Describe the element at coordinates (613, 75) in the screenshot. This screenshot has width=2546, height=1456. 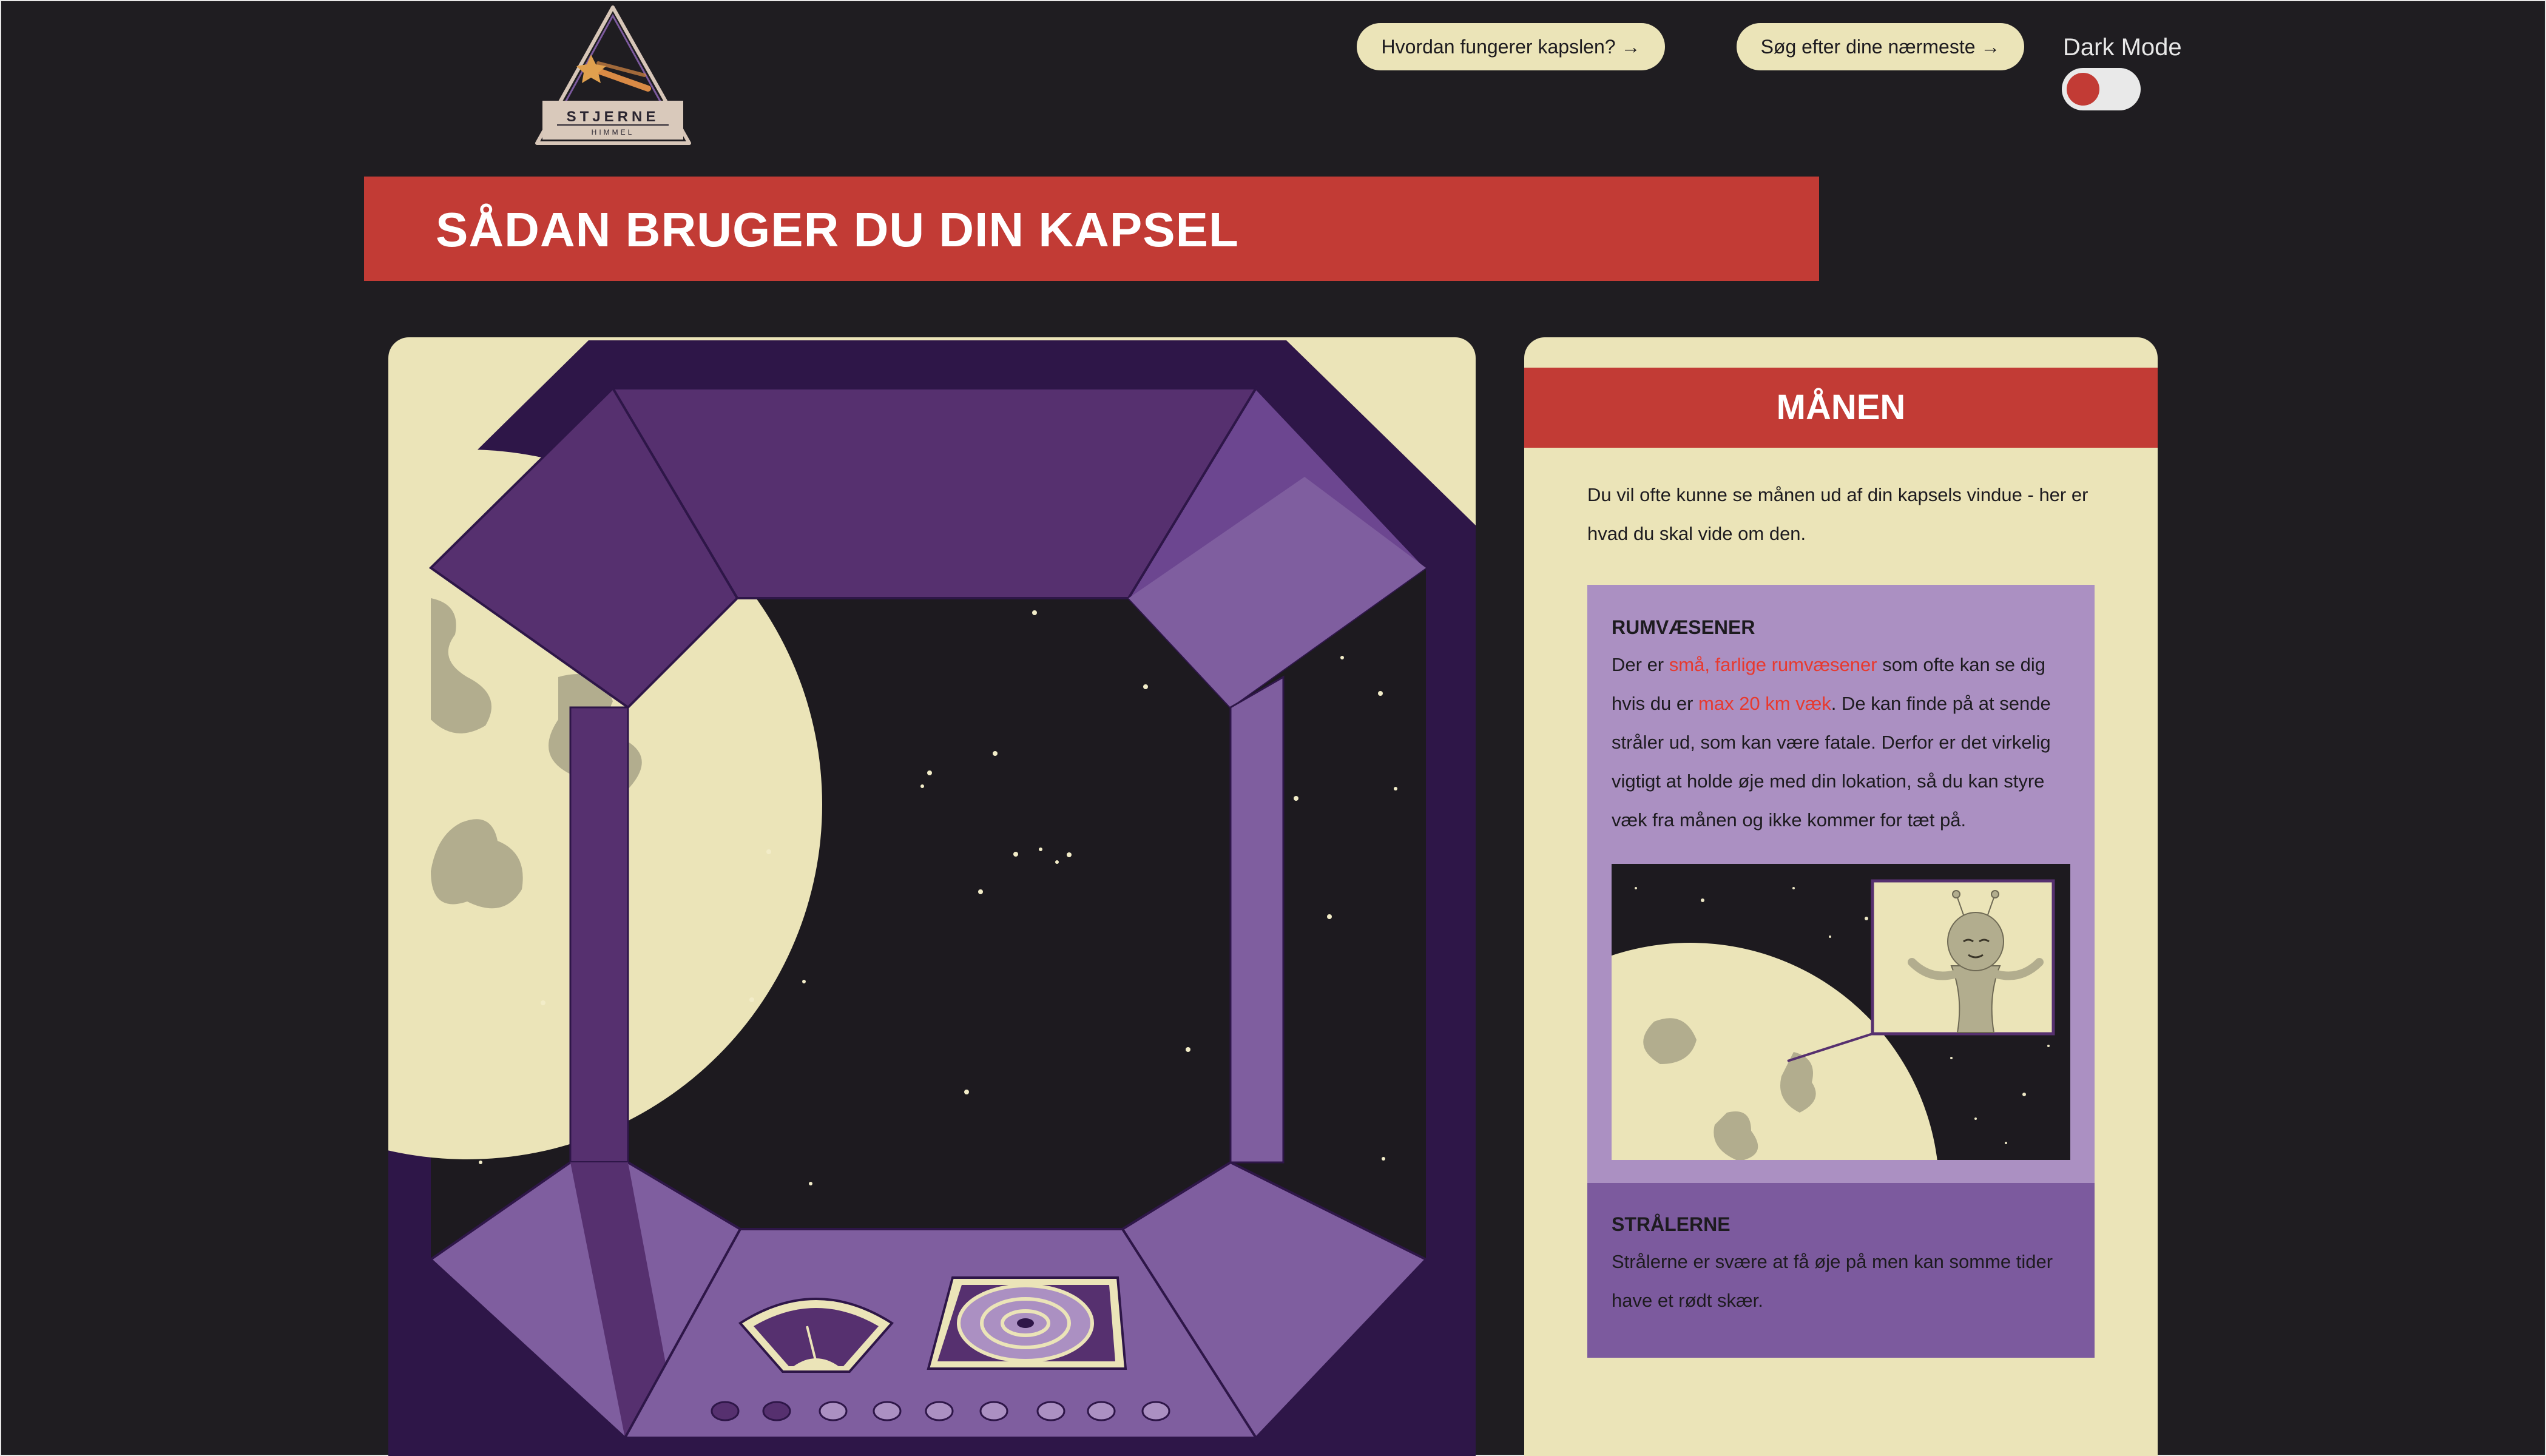
I see `stjerne-himmel-logo: STJERNE HIMMEL` at that location.